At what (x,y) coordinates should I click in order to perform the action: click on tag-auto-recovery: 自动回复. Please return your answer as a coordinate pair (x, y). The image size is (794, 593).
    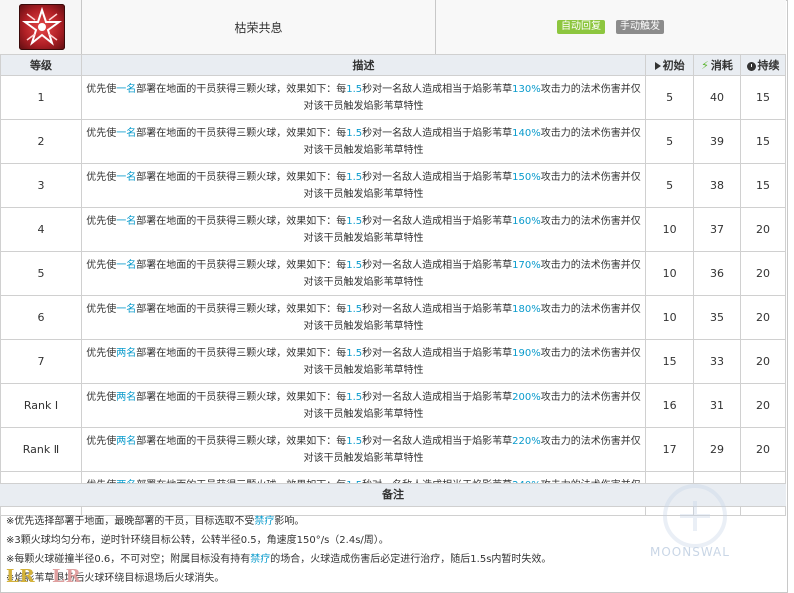
    Looking at the image, I should click on (581, 27).